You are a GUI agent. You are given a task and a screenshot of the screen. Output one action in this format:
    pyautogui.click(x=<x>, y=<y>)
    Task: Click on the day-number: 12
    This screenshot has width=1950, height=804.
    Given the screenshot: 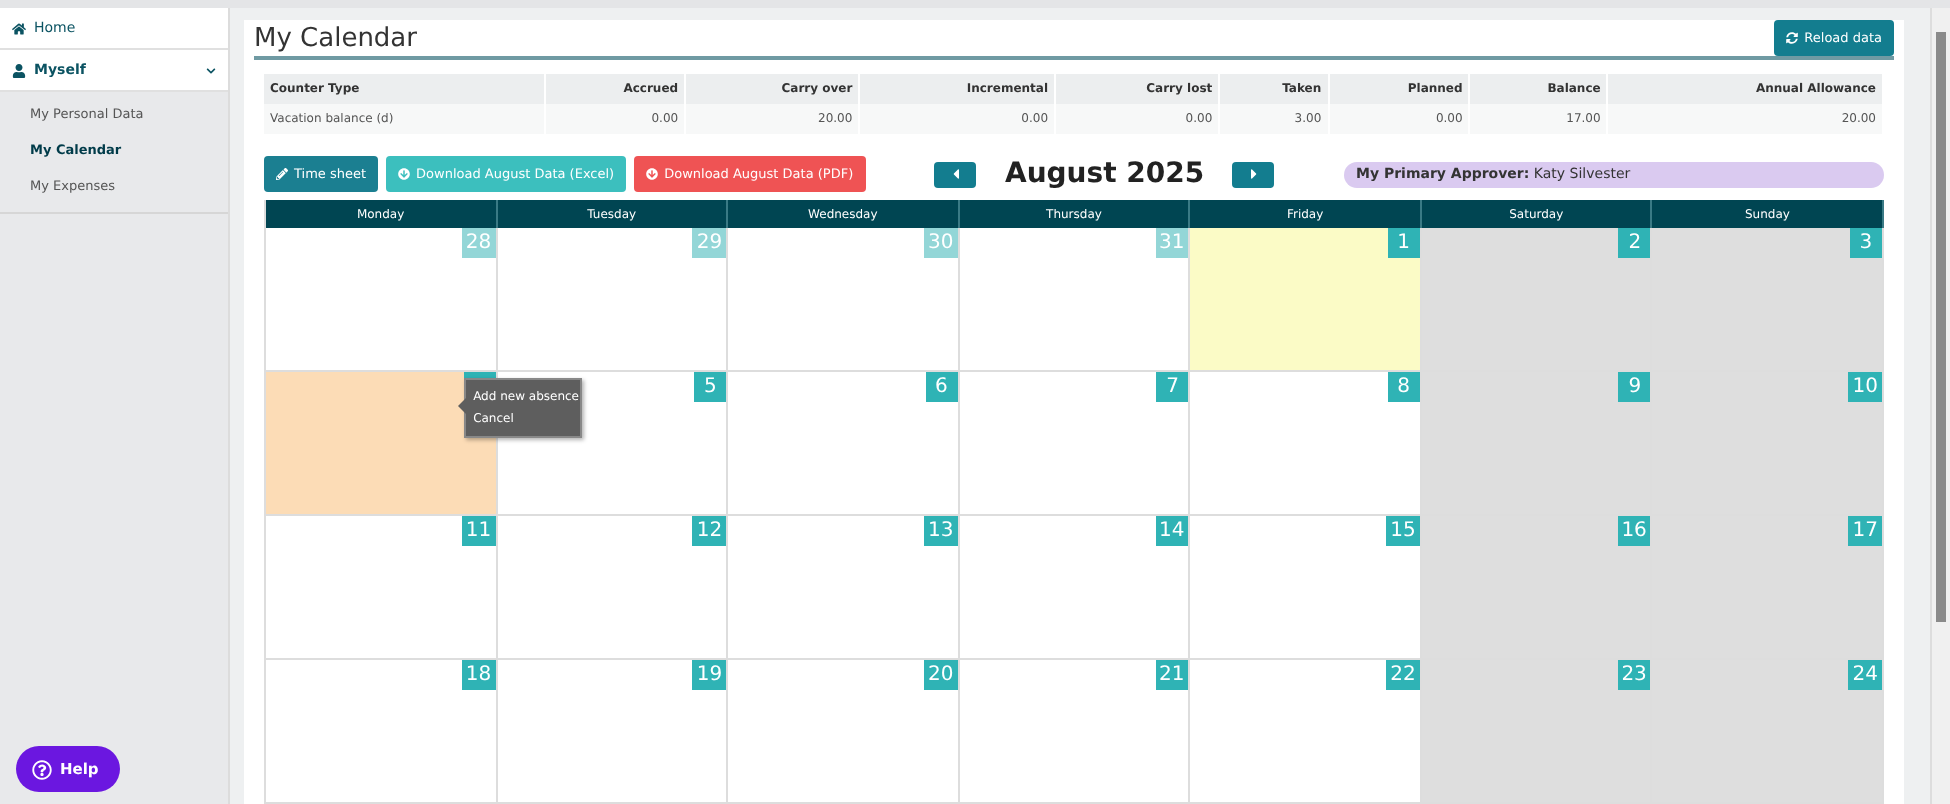 What is the action you would take?
    pyautogui.click(x=709, y=531)
    